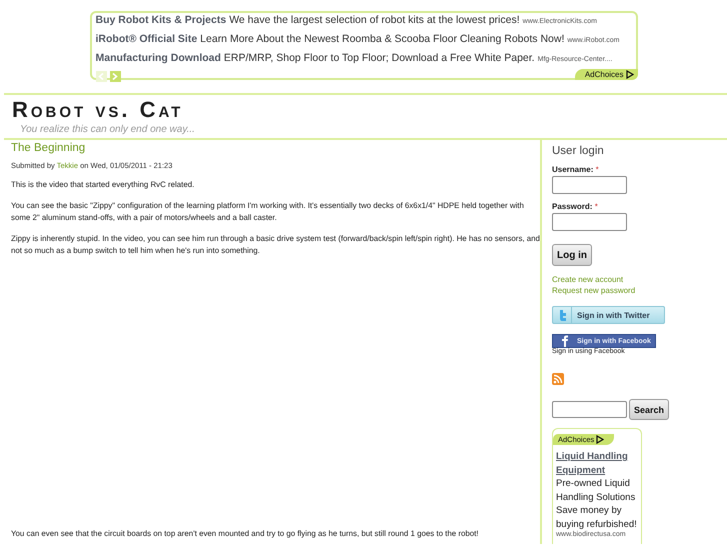 This screenshot has width=727, height=545. What do you see at coordinates (158, 58) in the screenshot?
I see `ad-title: Manufacturing Download` at bounding box center [158, 58].